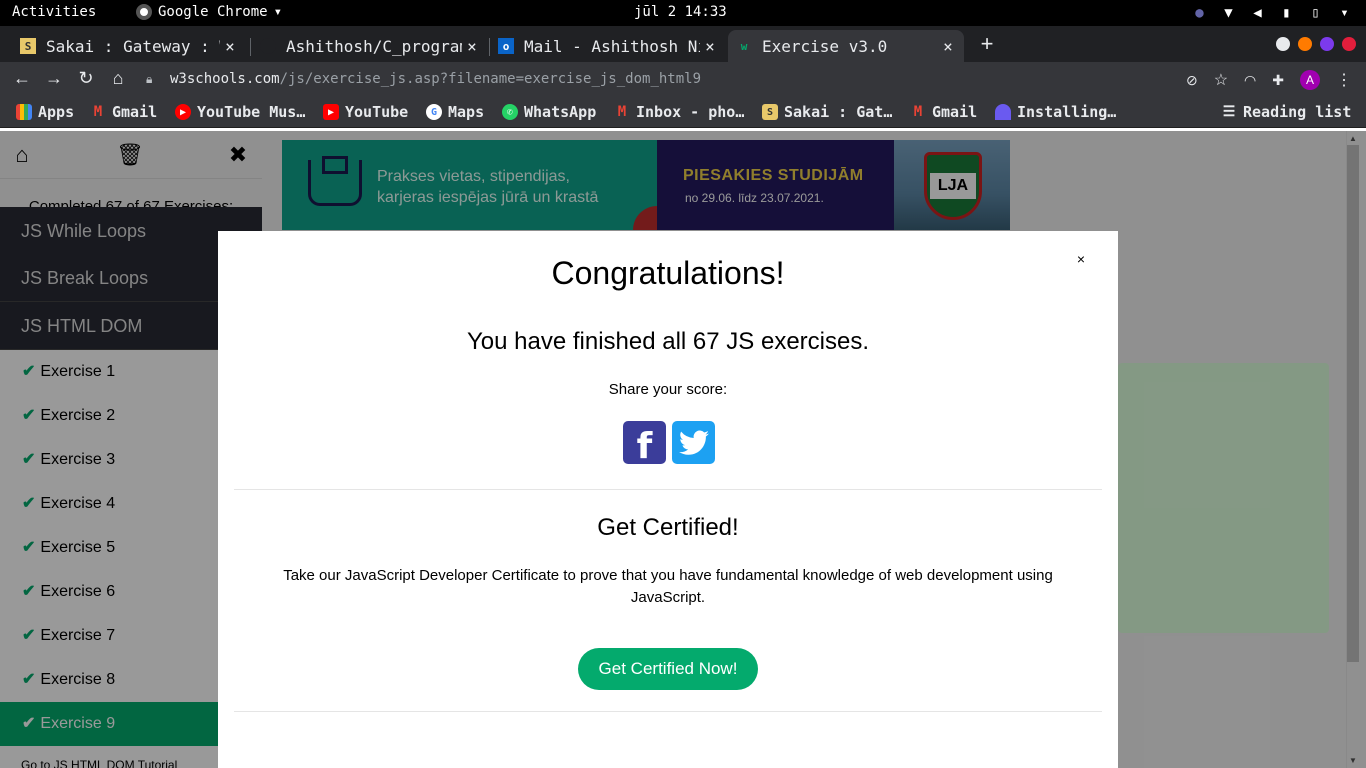  What do you see at coordinates (1278, 80) in the screenshot?
I see `extensions-puzzle-icon: ✚` at bounding box center [1278, 80].